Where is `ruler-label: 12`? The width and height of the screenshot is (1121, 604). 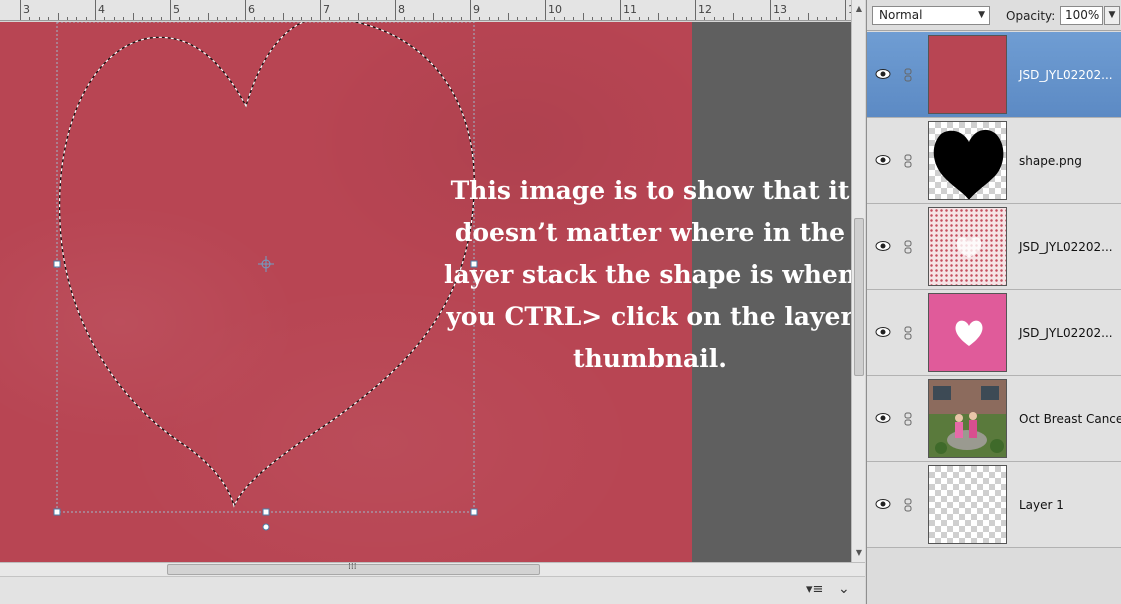 ruler-label: 12 is located at coordinates (705, 9).